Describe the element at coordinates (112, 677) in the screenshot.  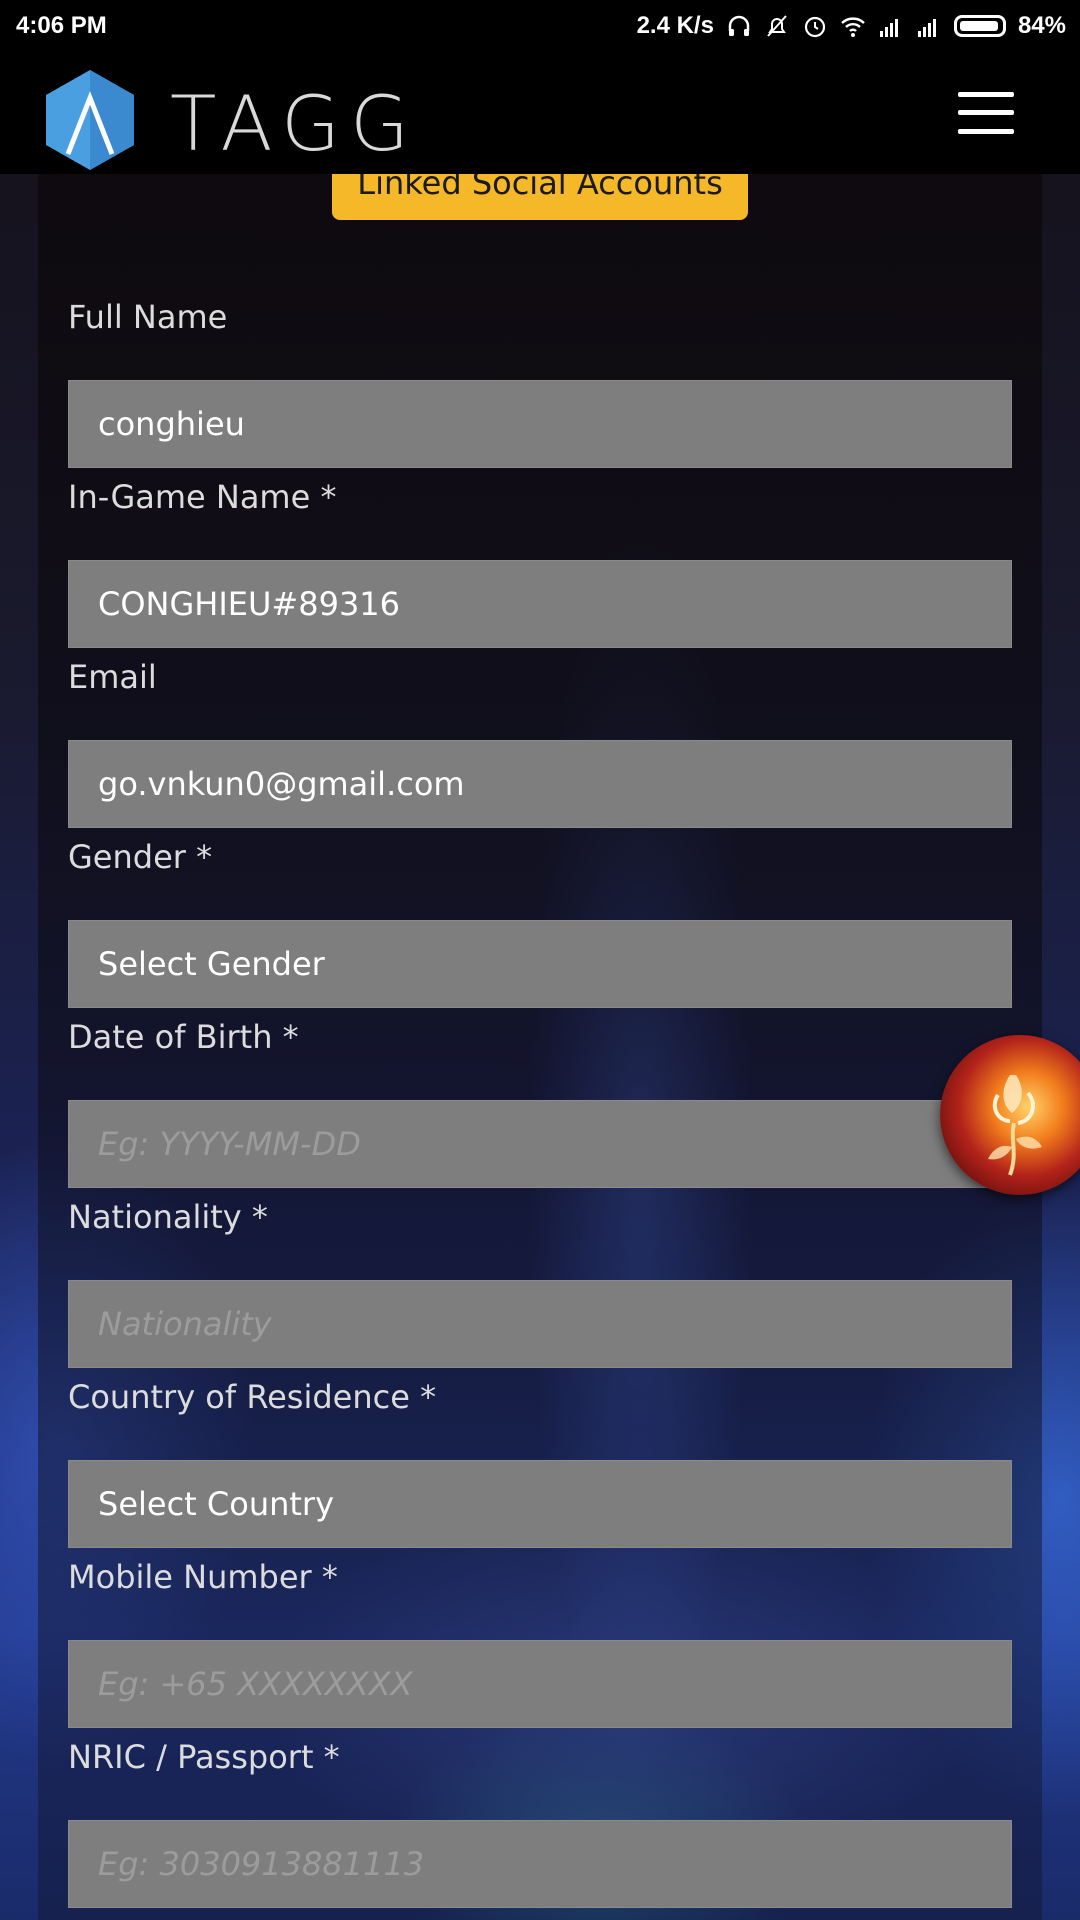
I see `email-label: Email` at that location.